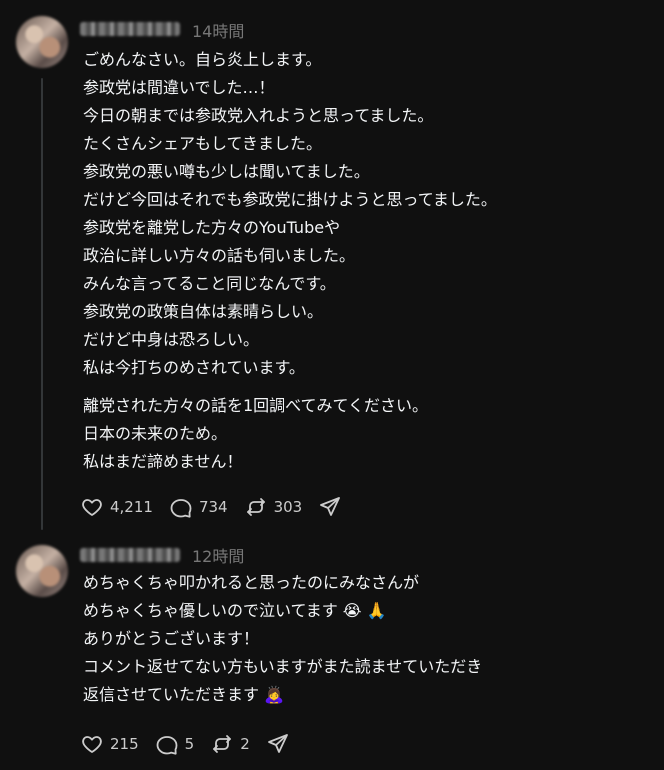 The image size is (664, 770). Describe the element at coordinates (155, 433) in the screenshot. I see `post-line: 日本の未来のため。` at that location.